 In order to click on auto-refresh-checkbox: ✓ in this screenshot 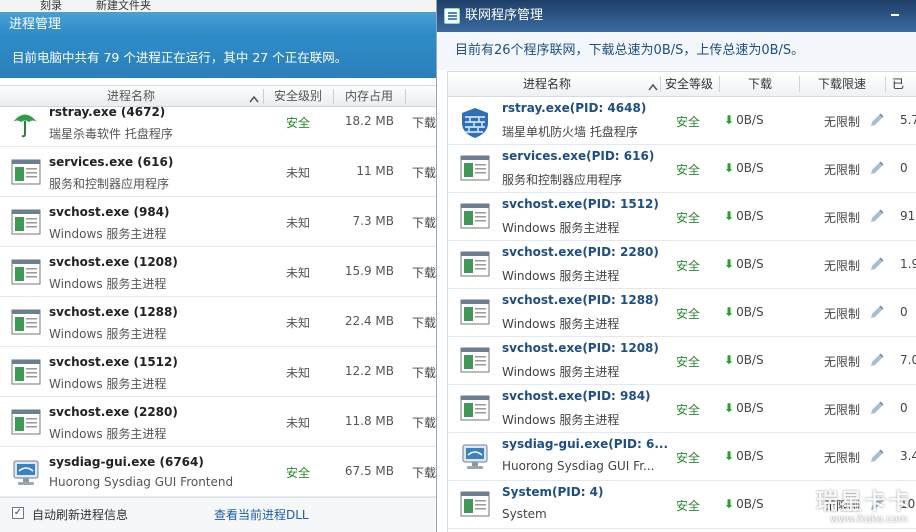, I will do `click(18, 513)`.